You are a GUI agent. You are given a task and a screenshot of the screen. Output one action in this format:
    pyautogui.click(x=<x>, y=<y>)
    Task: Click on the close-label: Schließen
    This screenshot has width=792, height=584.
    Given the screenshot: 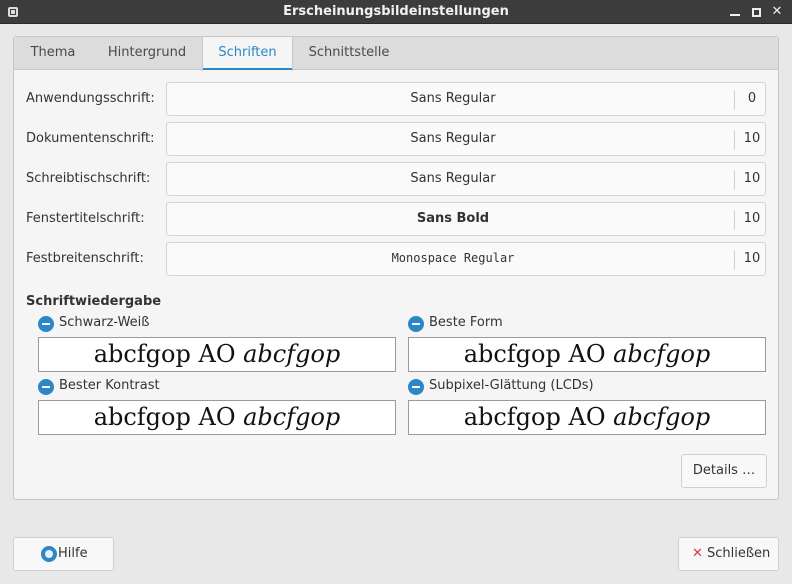 What is the action you would take?
    pyautogui.click(x=739, y=553)
    